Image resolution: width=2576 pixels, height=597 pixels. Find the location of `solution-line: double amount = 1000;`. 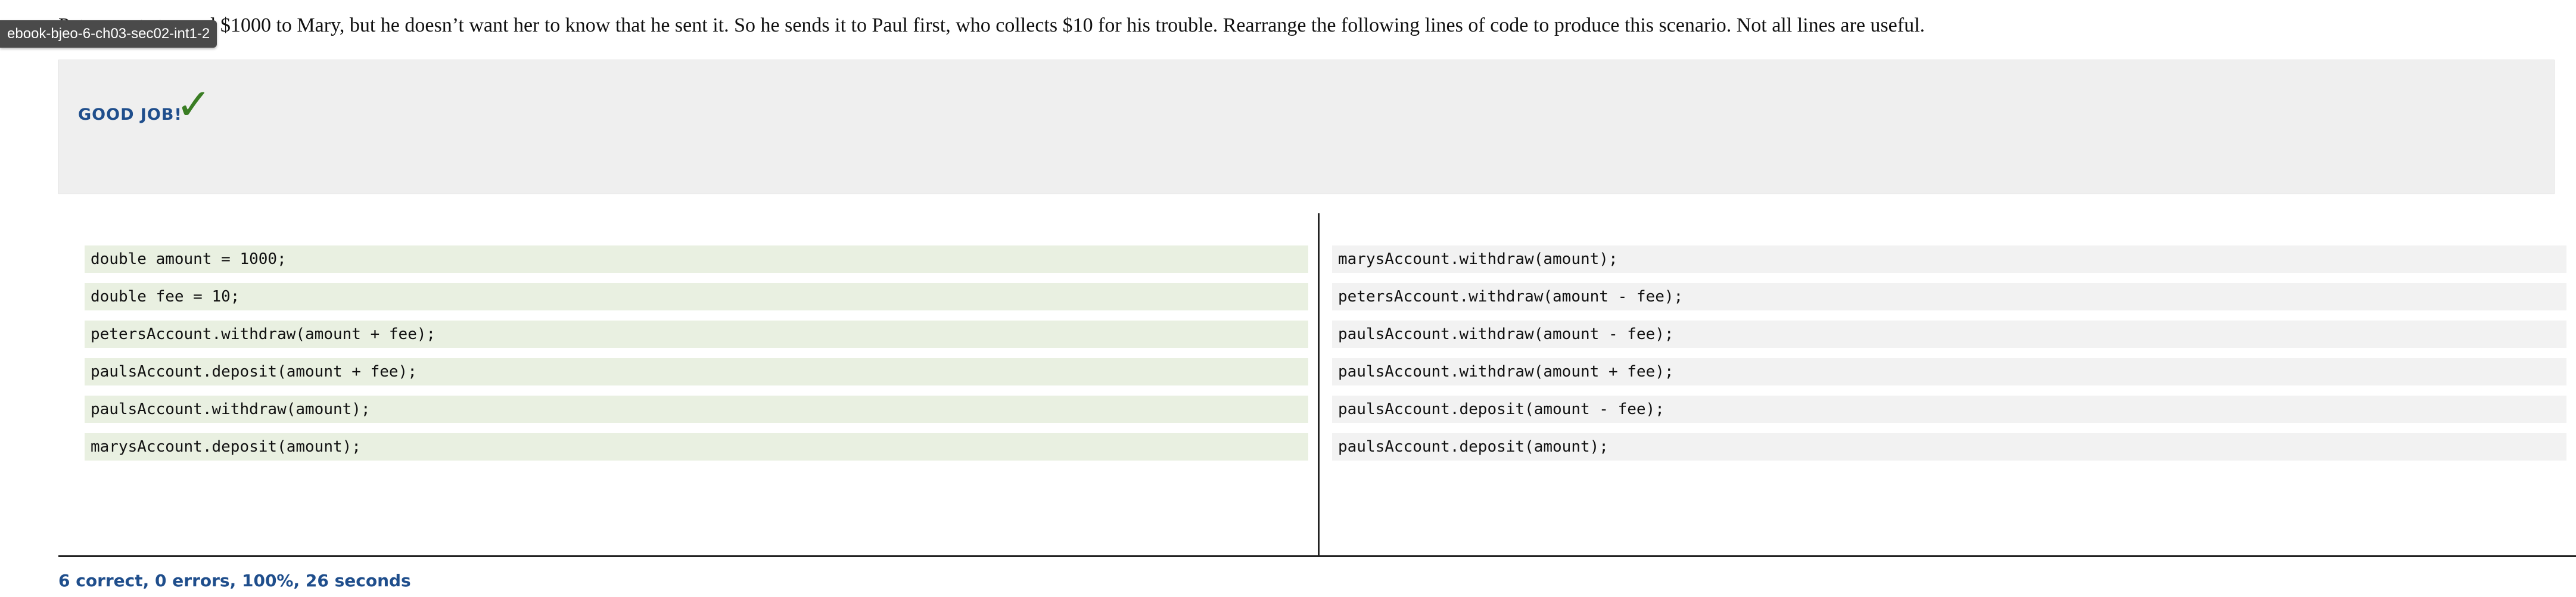

solution-line: double amount = 1000; is located at coordinates (696, 259).